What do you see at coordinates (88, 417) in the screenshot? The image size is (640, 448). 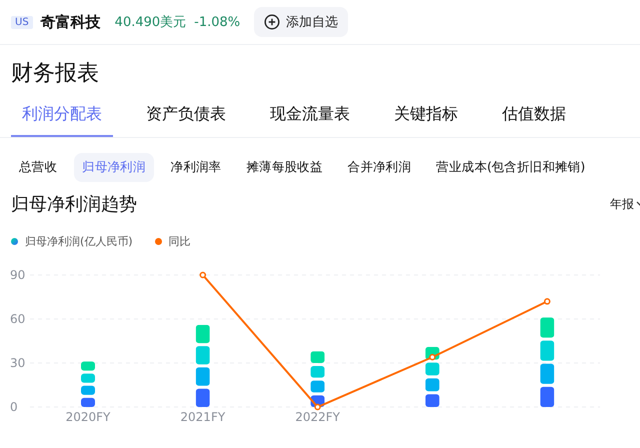 I see `x-axis-label: 2020FY` at bounding box center [88, 417].